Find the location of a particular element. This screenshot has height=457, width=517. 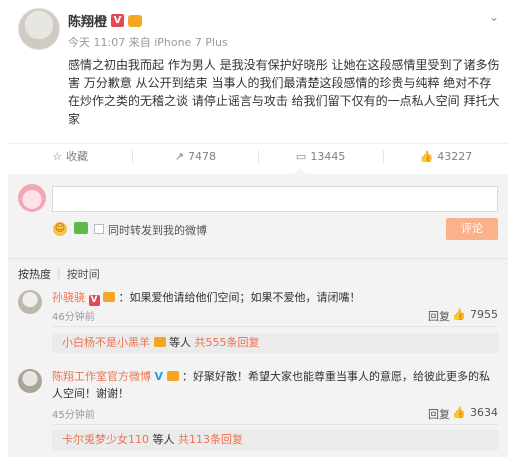

comment-like-button: 👍 3634 is located at coordinates (475, 412).